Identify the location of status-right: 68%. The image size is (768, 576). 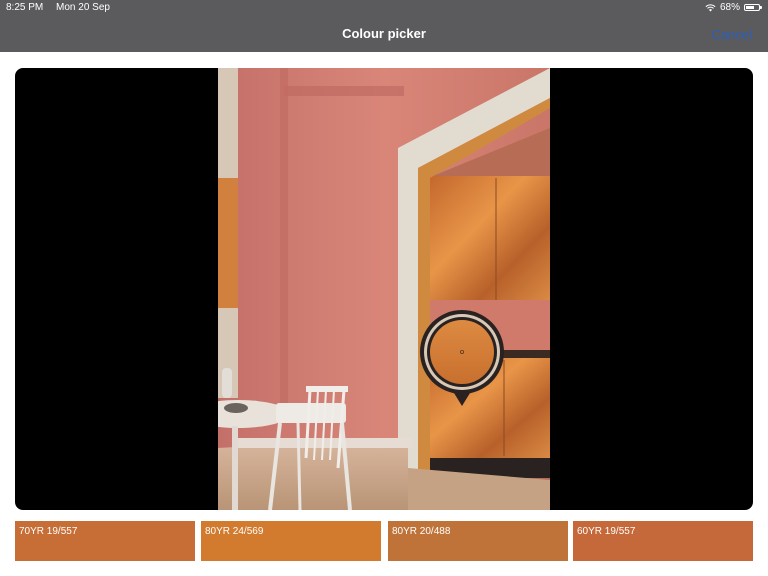
(733, 7).